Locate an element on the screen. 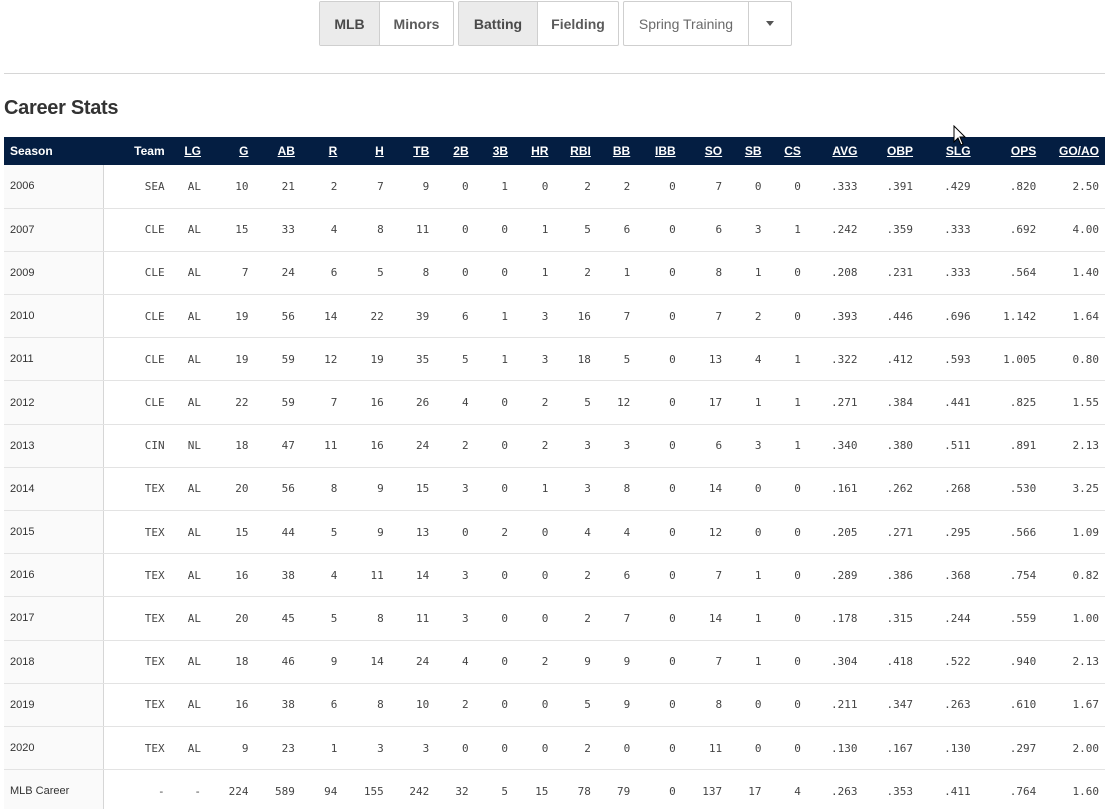 The height and width of the screenshot is (809, 1108). column-header-slg: SLG is located at coordinates (948, 151).